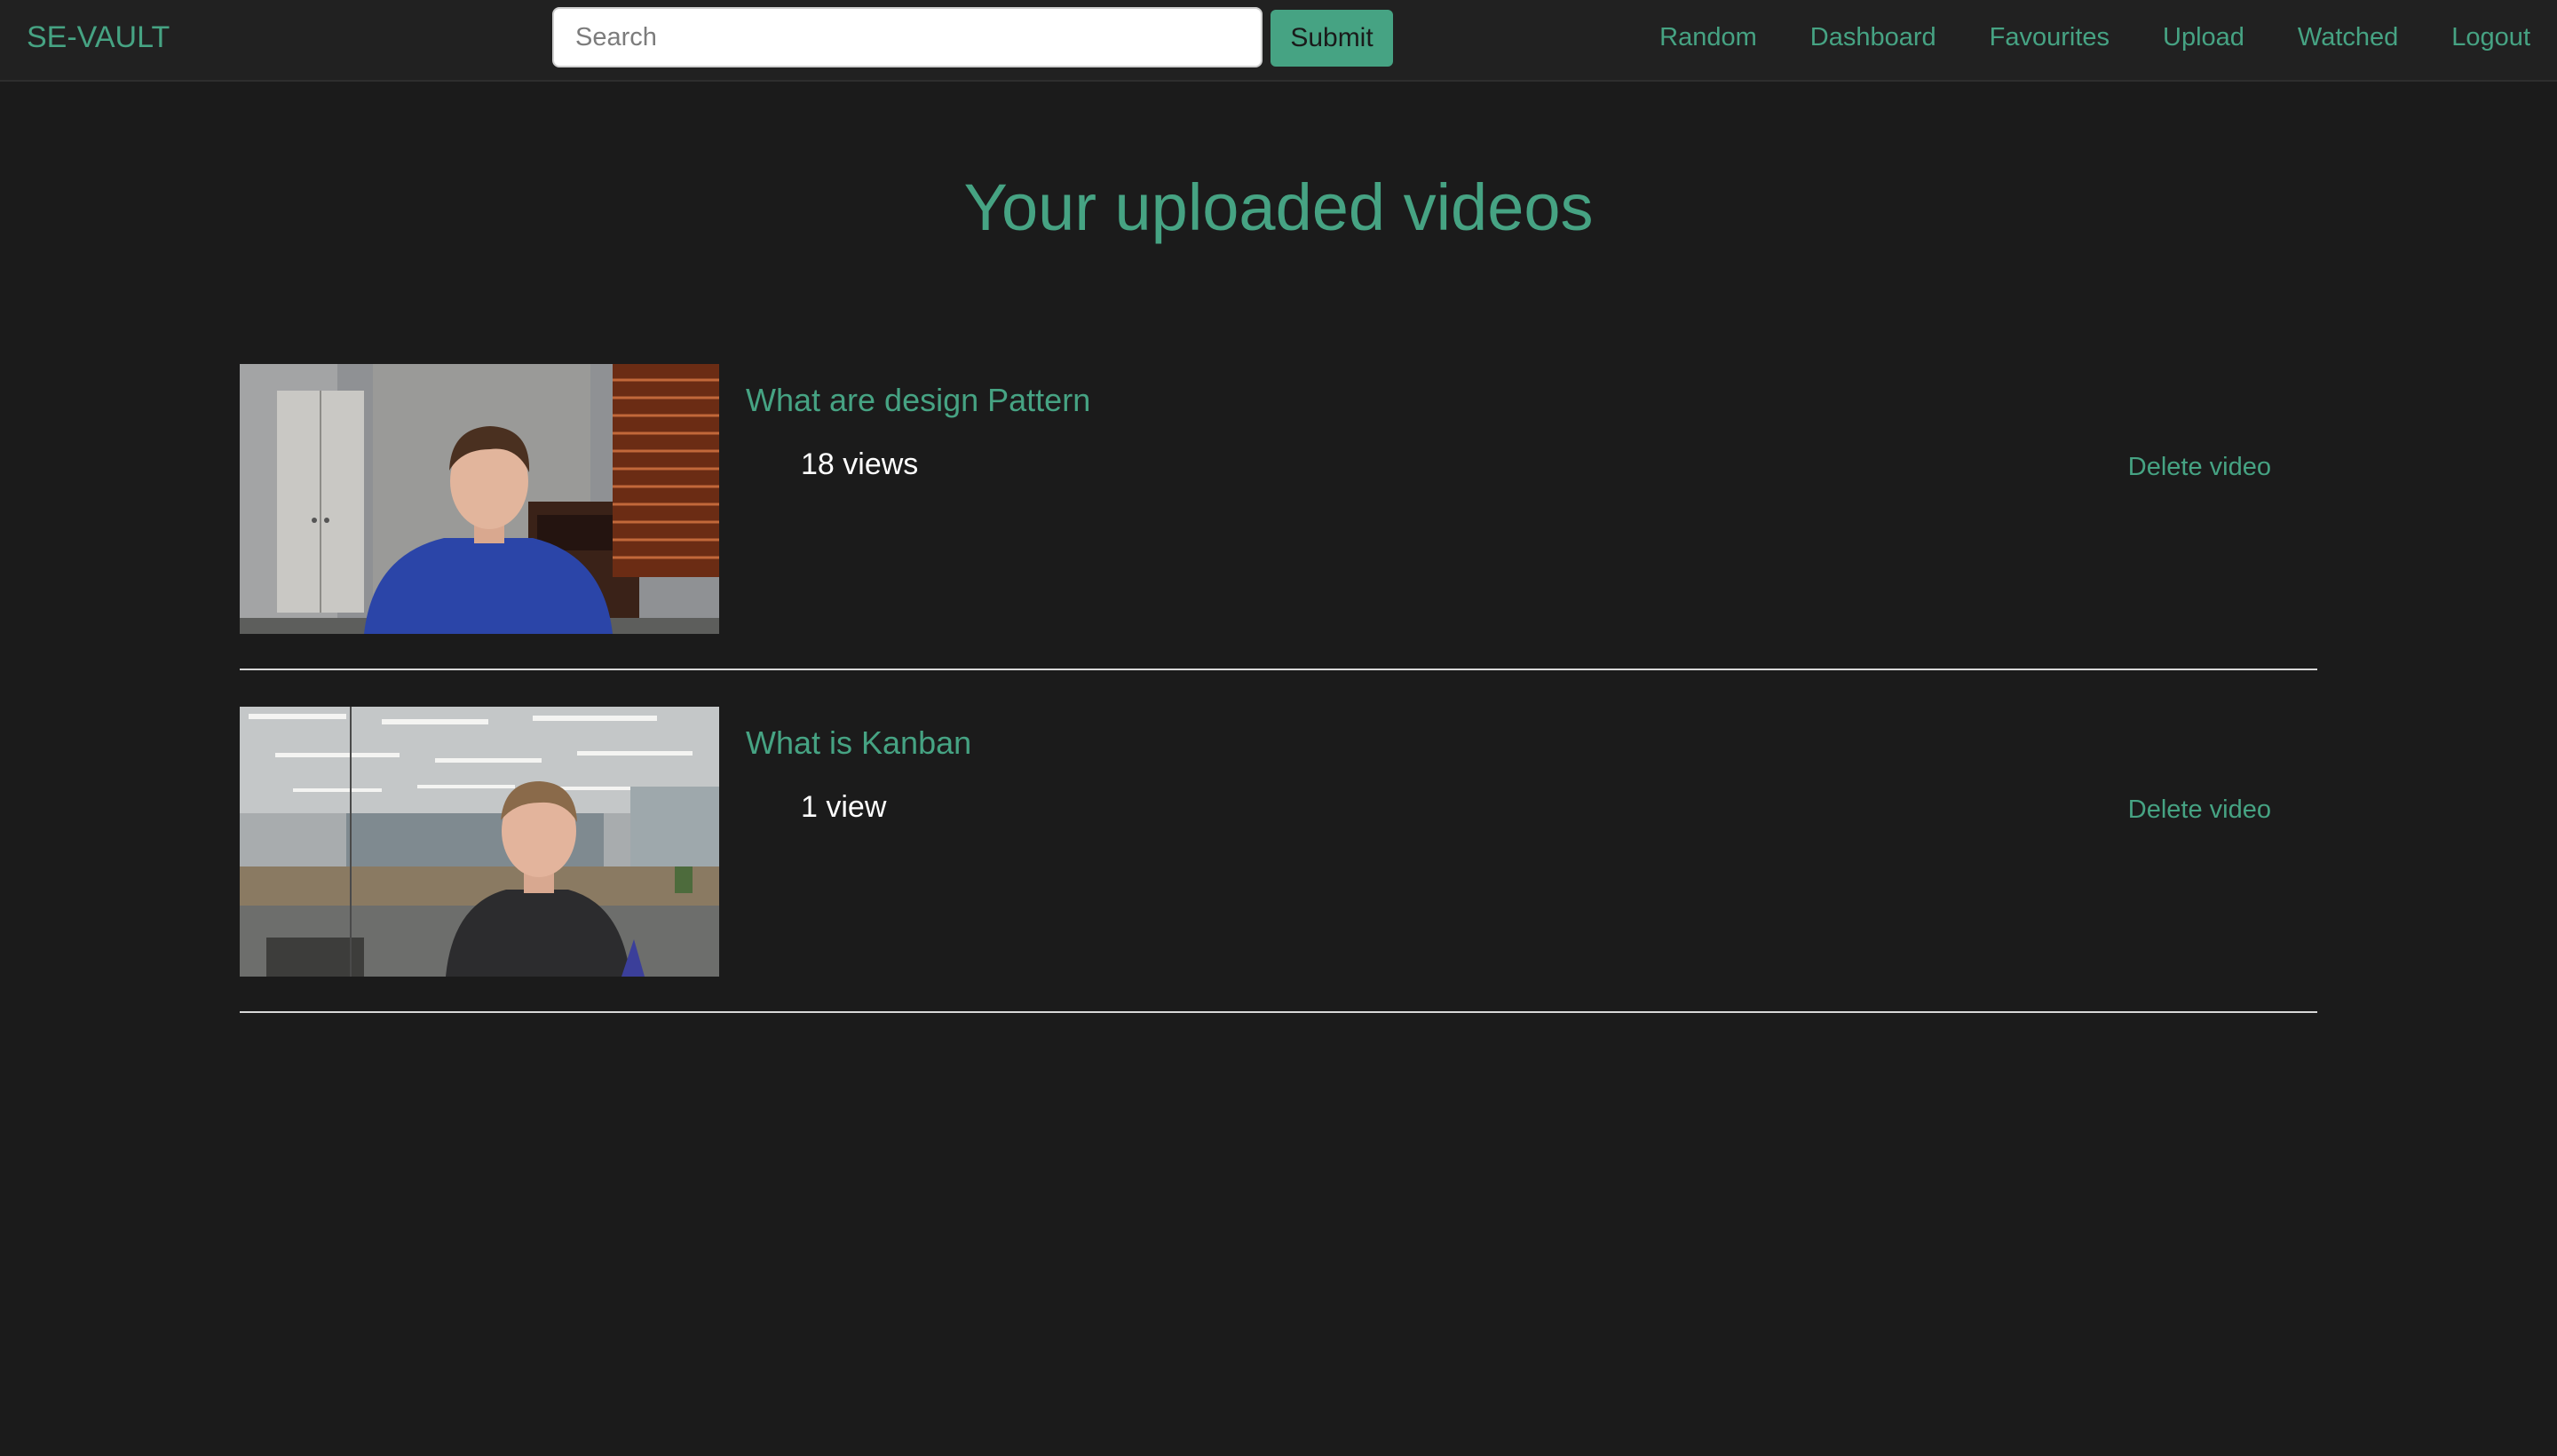  I want to click on view-count: 18 views, so click(860, 464).